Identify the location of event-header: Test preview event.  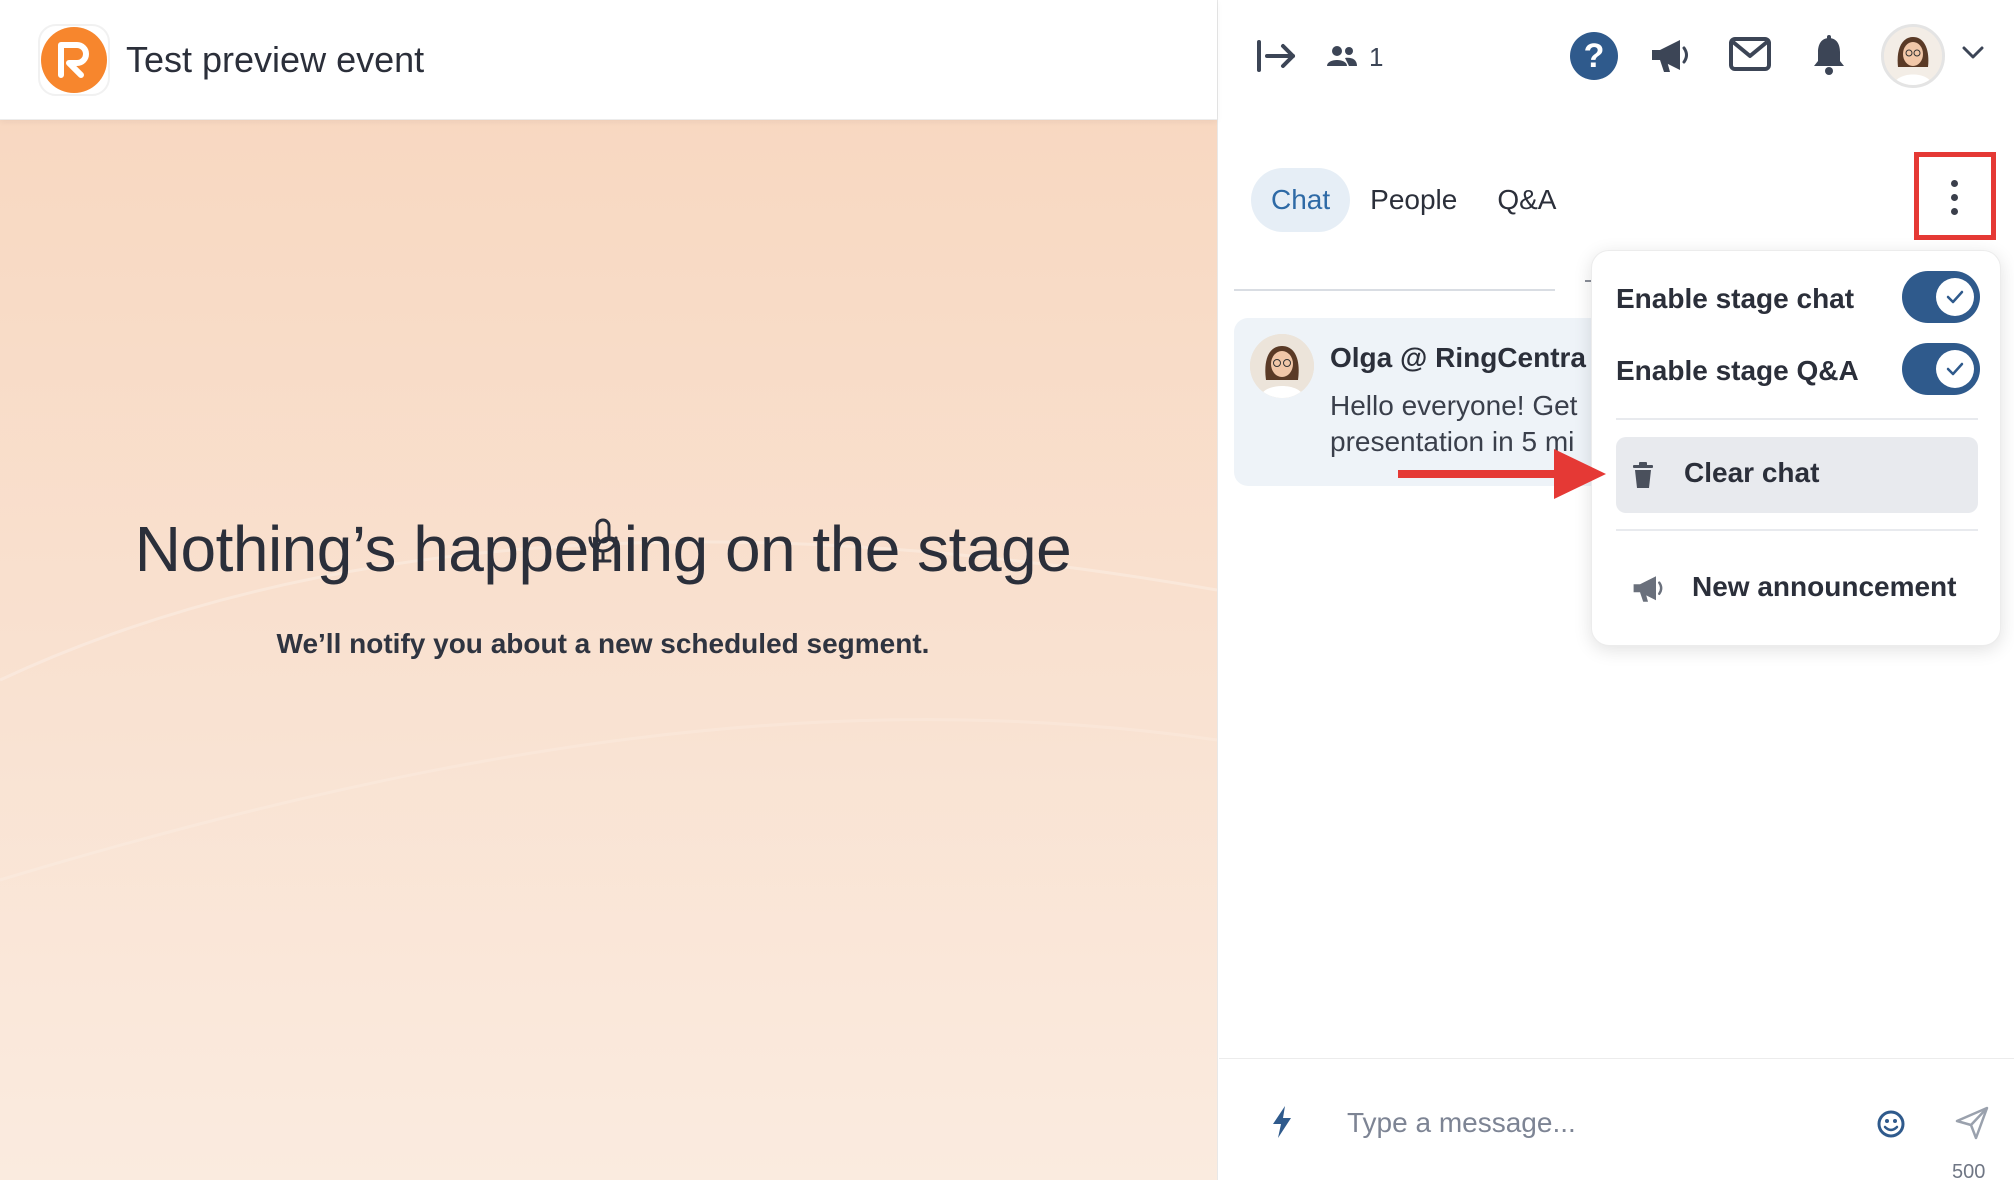
(608, 60).